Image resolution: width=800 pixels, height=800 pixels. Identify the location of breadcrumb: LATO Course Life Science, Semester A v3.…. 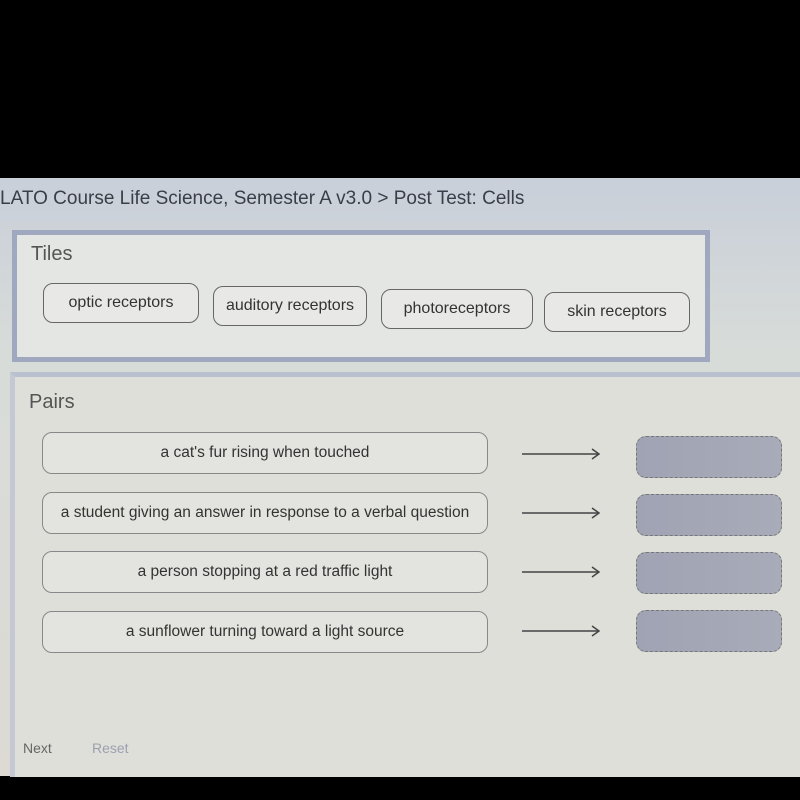
(262, 198).